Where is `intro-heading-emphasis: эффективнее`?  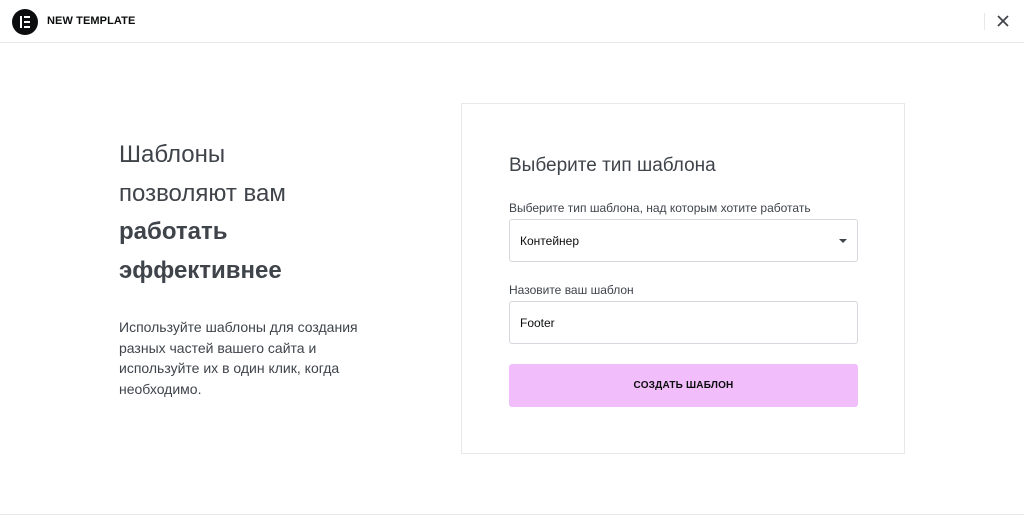
intro-heading-emphasis: эффективнее is located at coordinates (200, 270).